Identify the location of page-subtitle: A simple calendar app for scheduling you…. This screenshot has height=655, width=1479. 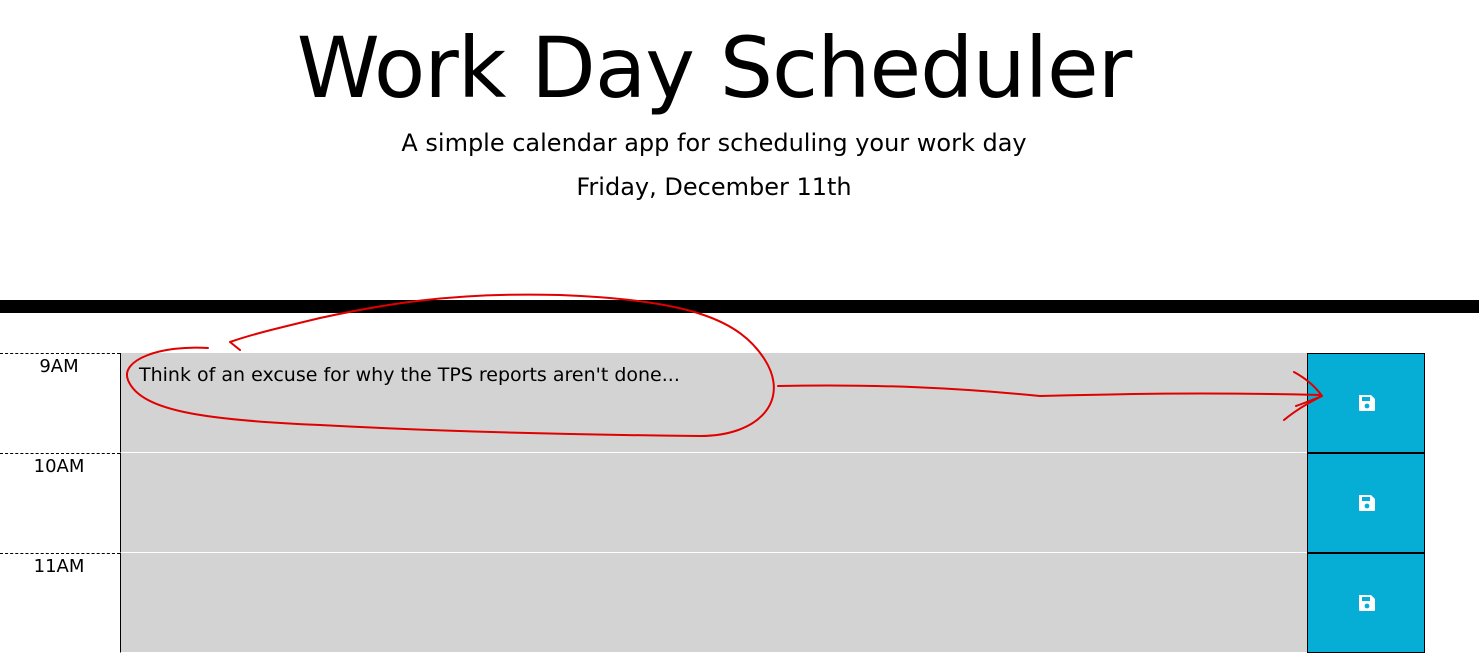
(714, 143).